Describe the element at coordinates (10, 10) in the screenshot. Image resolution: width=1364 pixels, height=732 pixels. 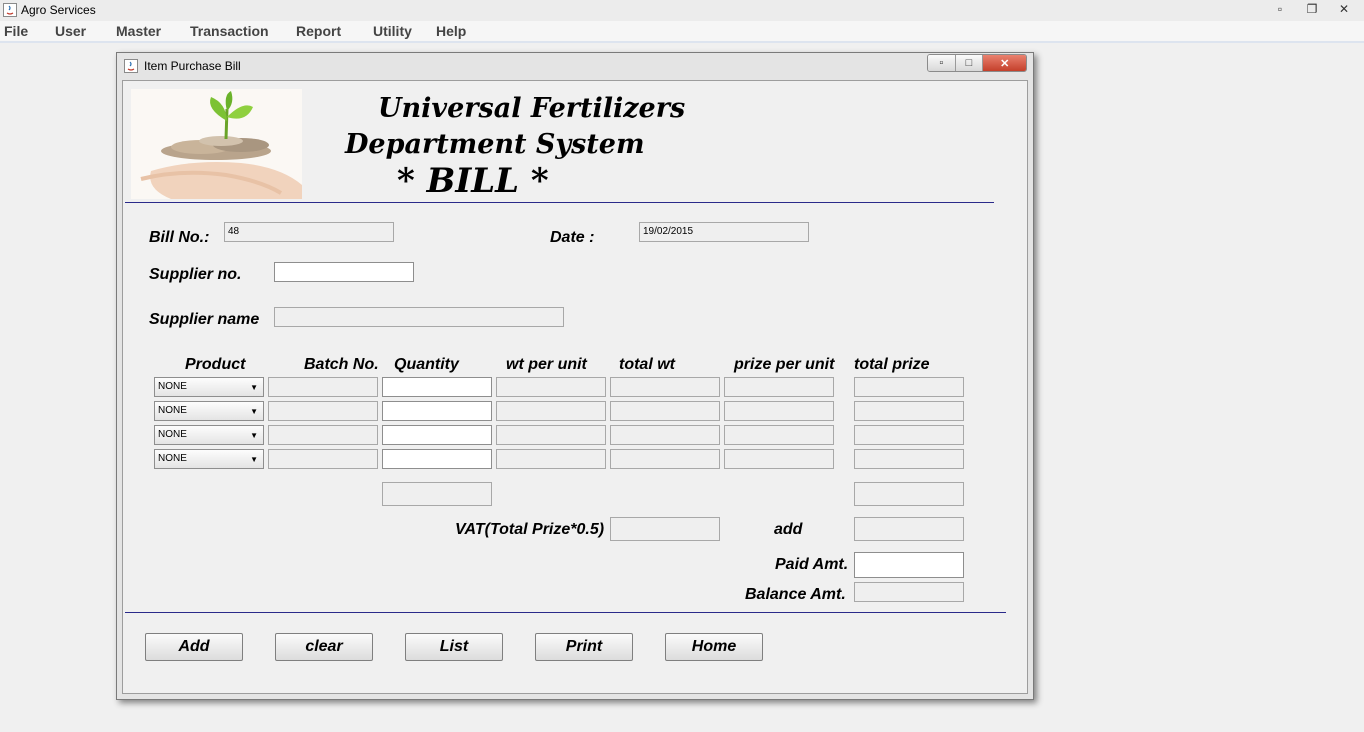
I see `java-app-icon` at that location.